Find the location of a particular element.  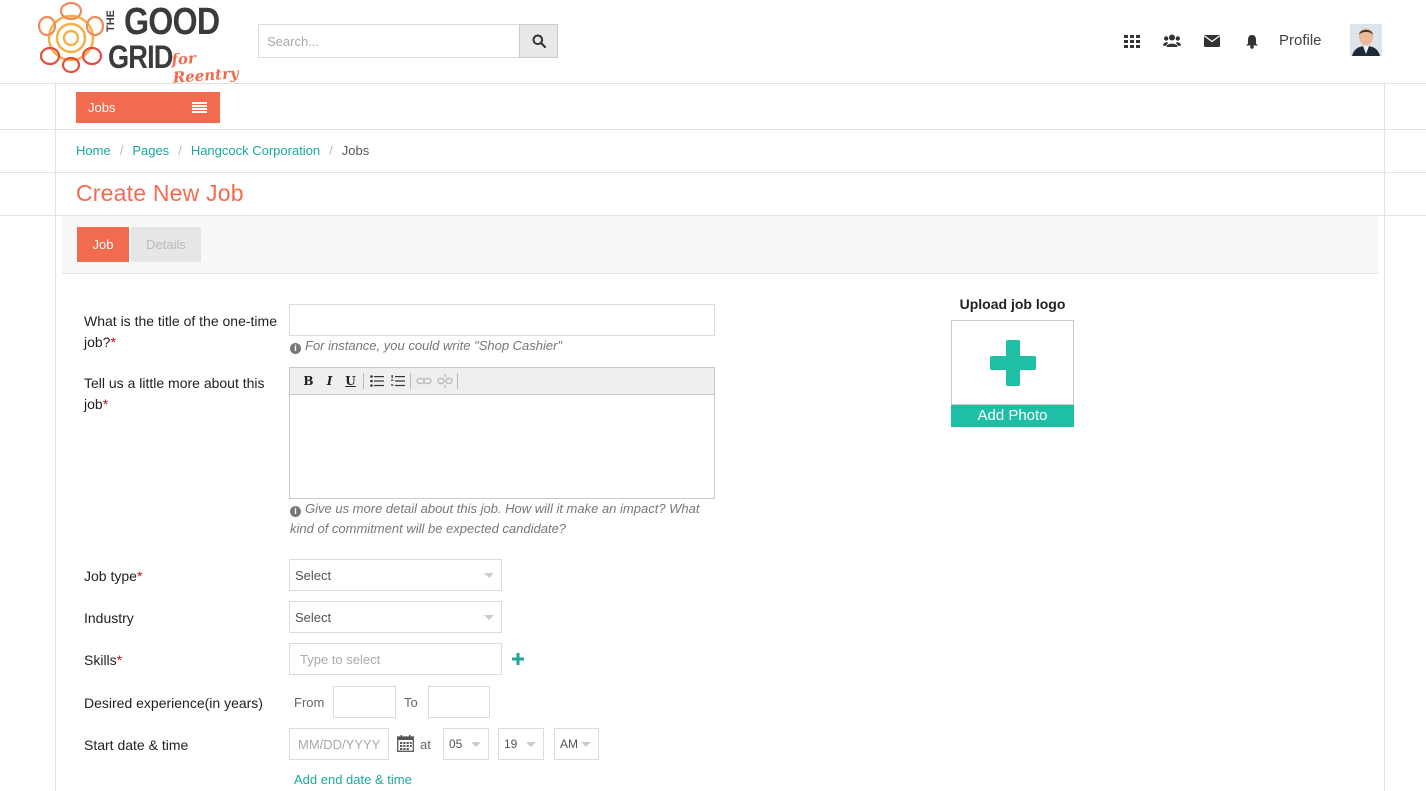

header-icons is located at coordinates (1192, 41).